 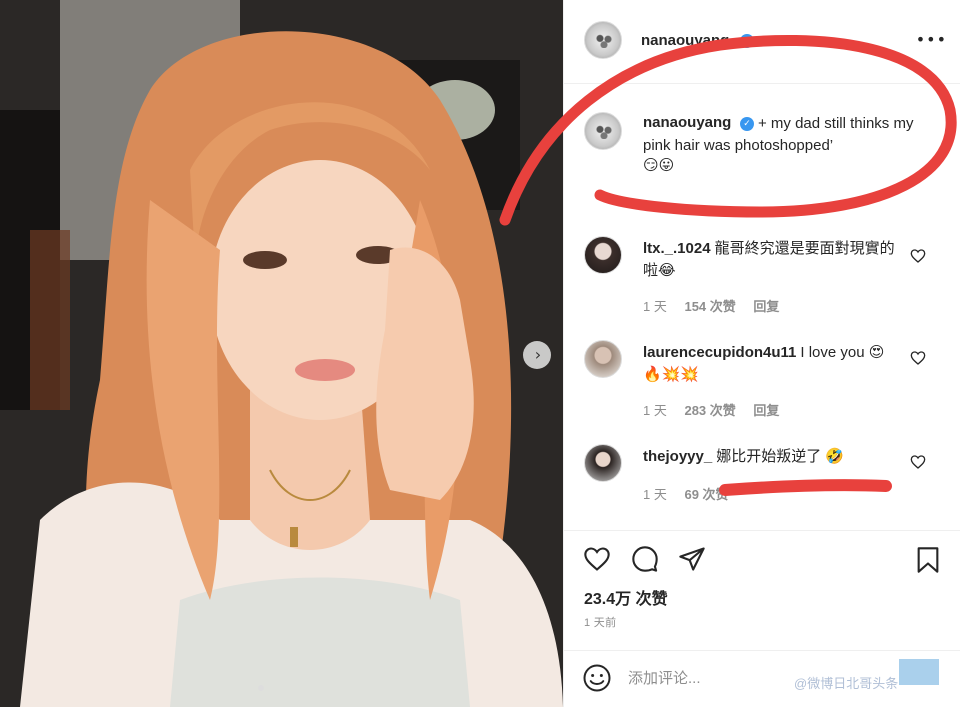 What do you see at coordinates (762, 530) in the screenshot?
I see `actions-divider` at bounding box center [762, 530].